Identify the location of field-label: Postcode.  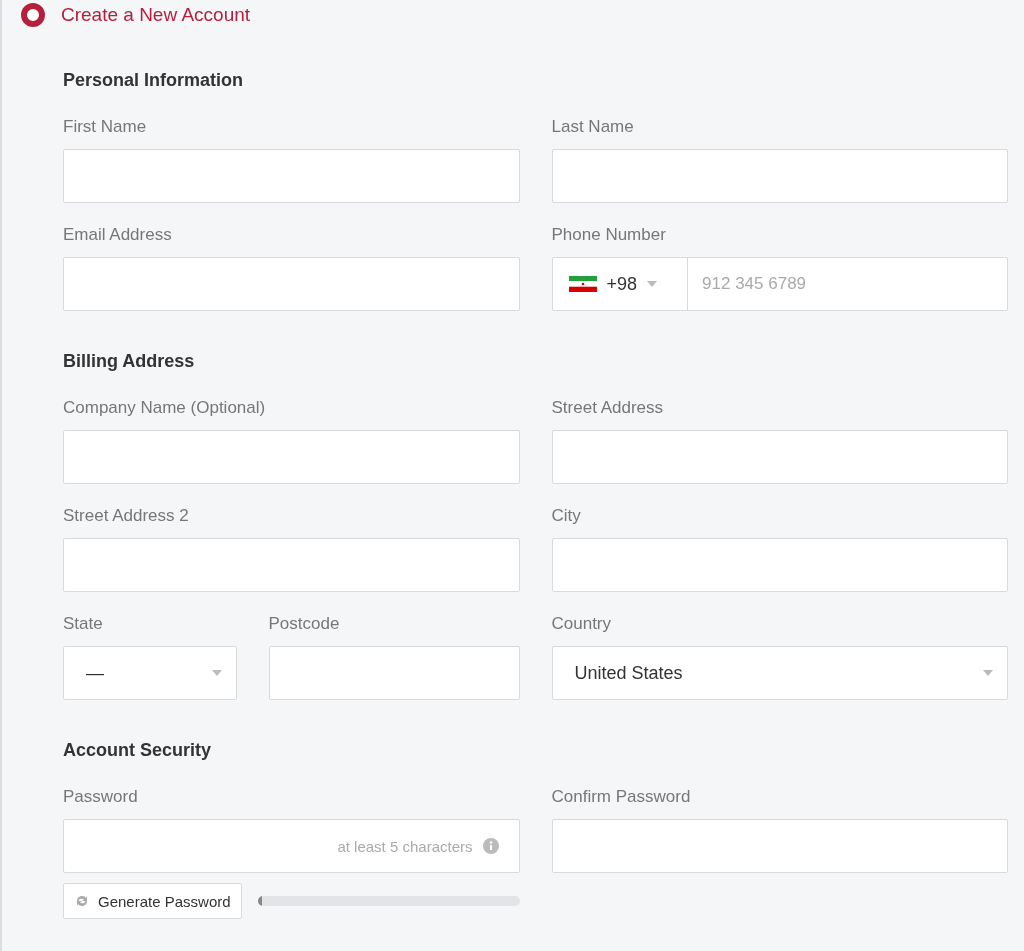
(304, 624).